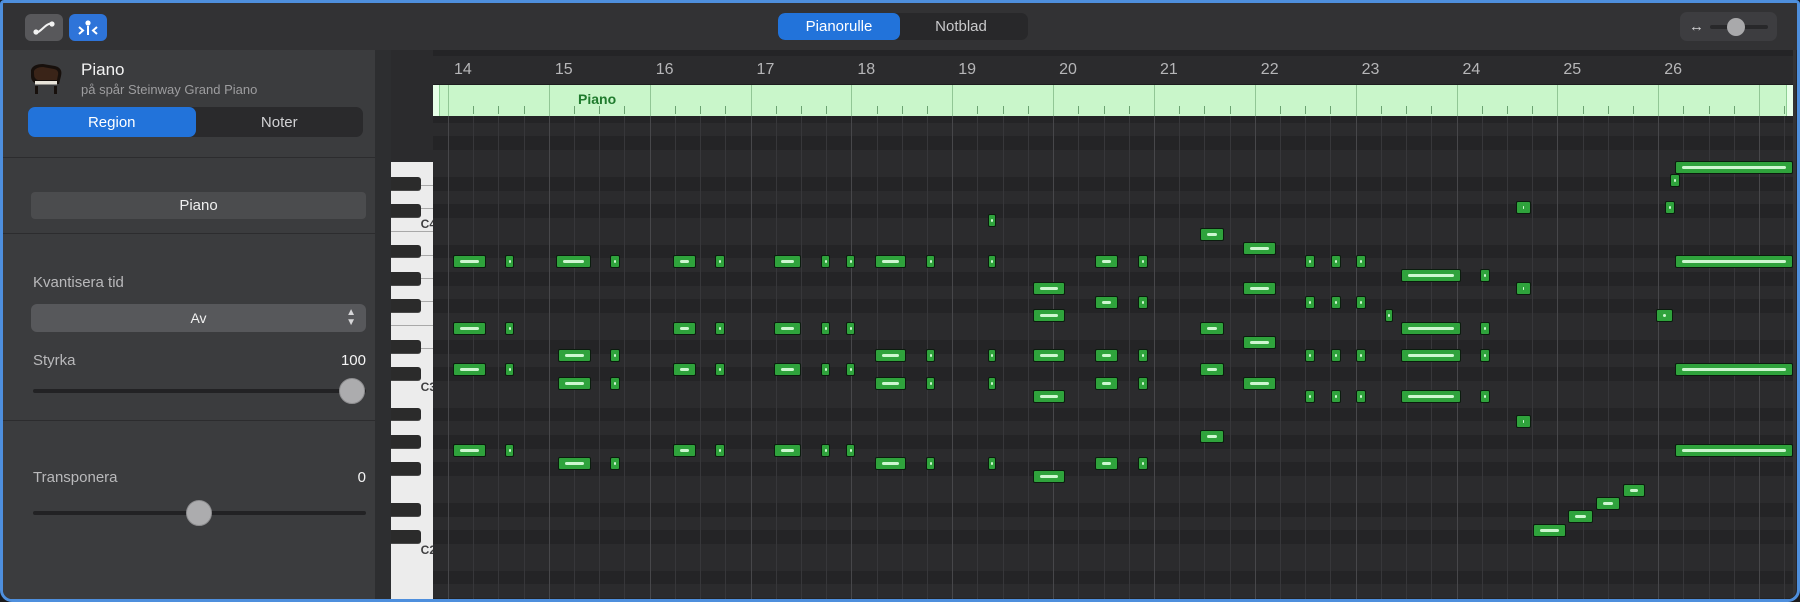 The height and width of the screenshot is (602, 1800). I want to click on transpose-slider-knob, so click(199, 513).